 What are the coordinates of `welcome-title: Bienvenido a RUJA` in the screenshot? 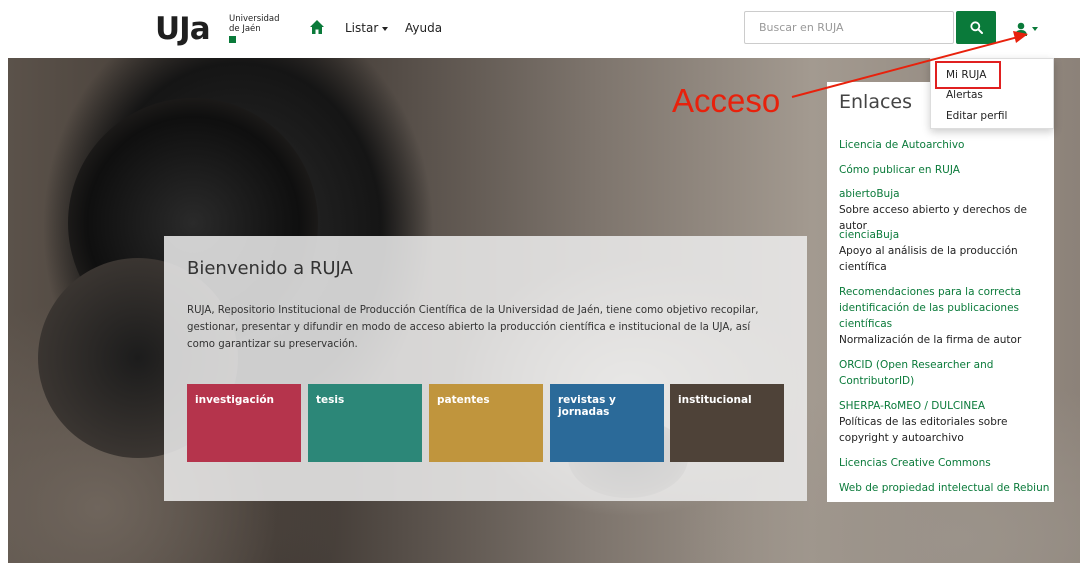 It's located at (270, 268).